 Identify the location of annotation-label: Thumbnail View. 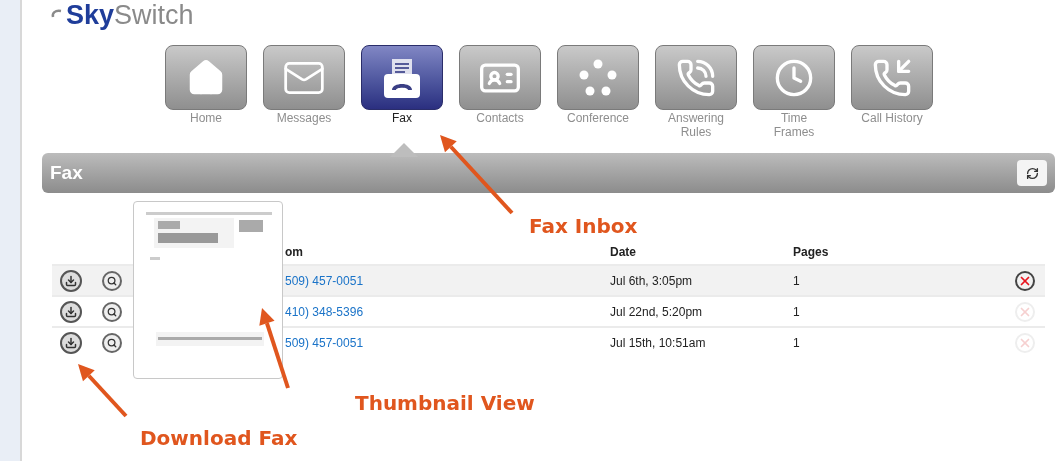
(445, 403).